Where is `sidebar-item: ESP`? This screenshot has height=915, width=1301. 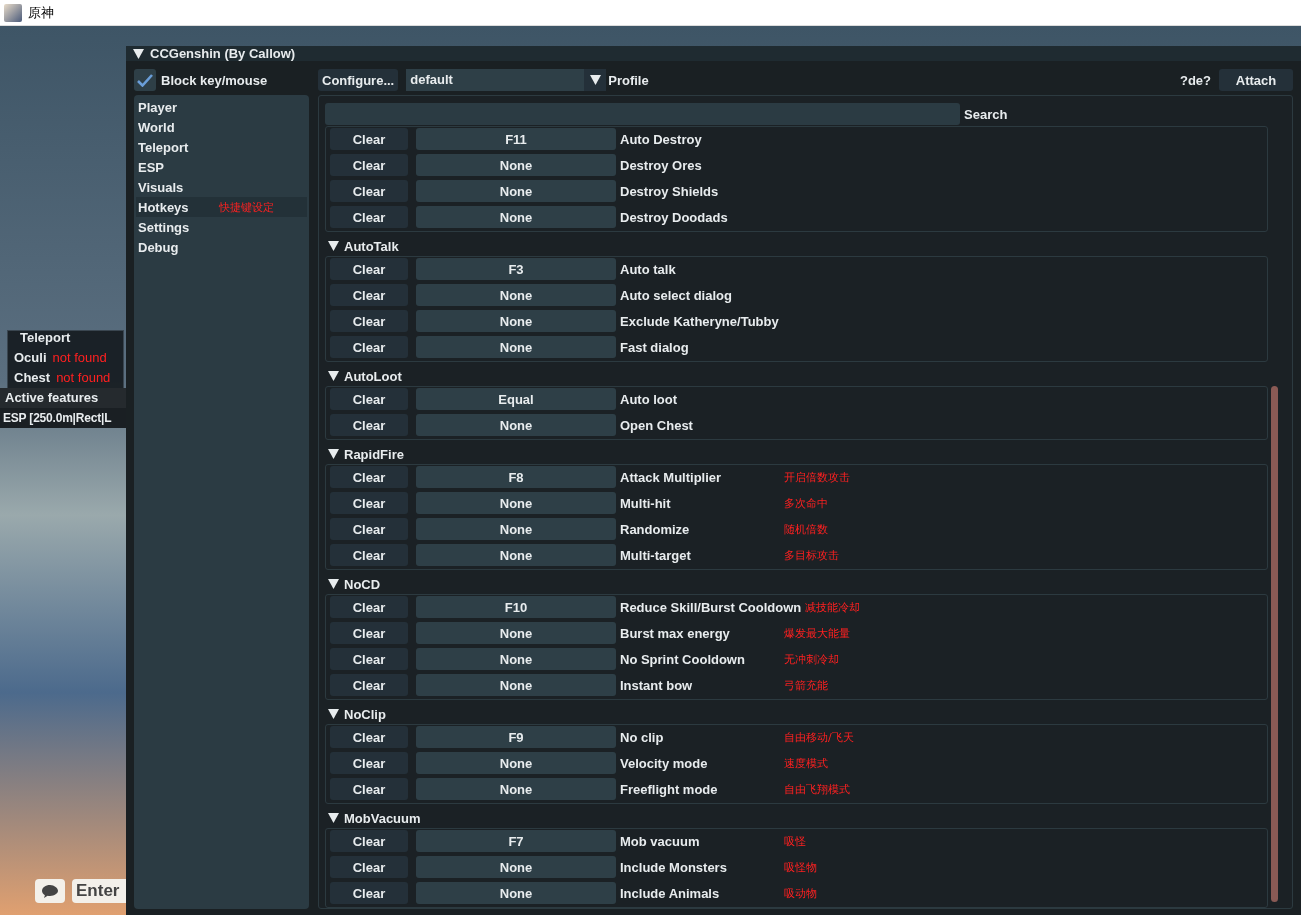
sidebar-item: ESP is located at coordinates (221, 167).